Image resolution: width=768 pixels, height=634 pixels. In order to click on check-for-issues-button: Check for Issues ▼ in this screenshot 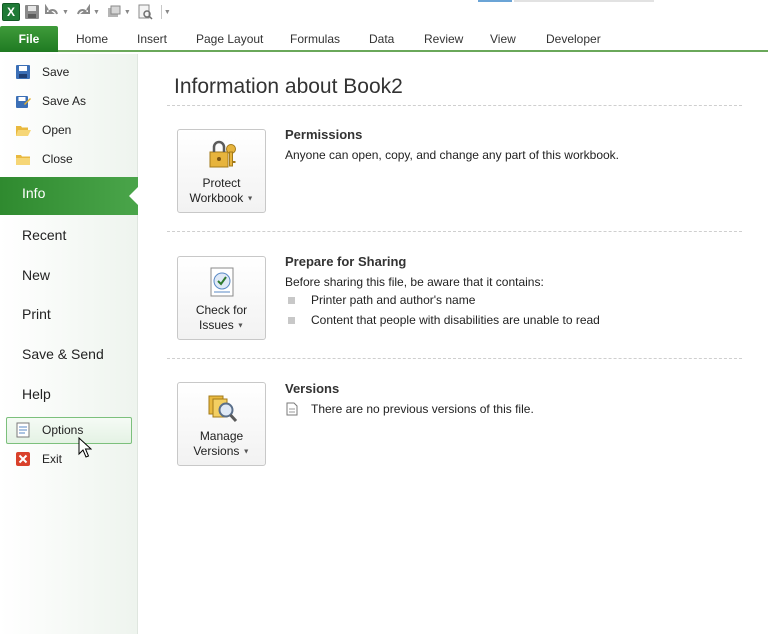, I will do `click(221, 298)`.